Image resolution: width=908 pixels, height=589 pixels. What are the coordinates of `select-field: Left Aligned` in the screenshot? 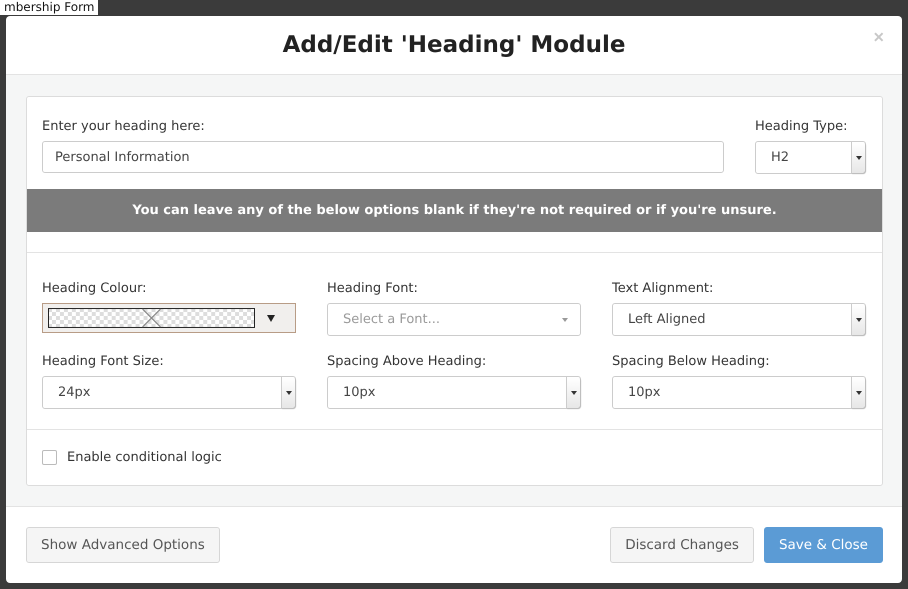 It's located at (739, 319).